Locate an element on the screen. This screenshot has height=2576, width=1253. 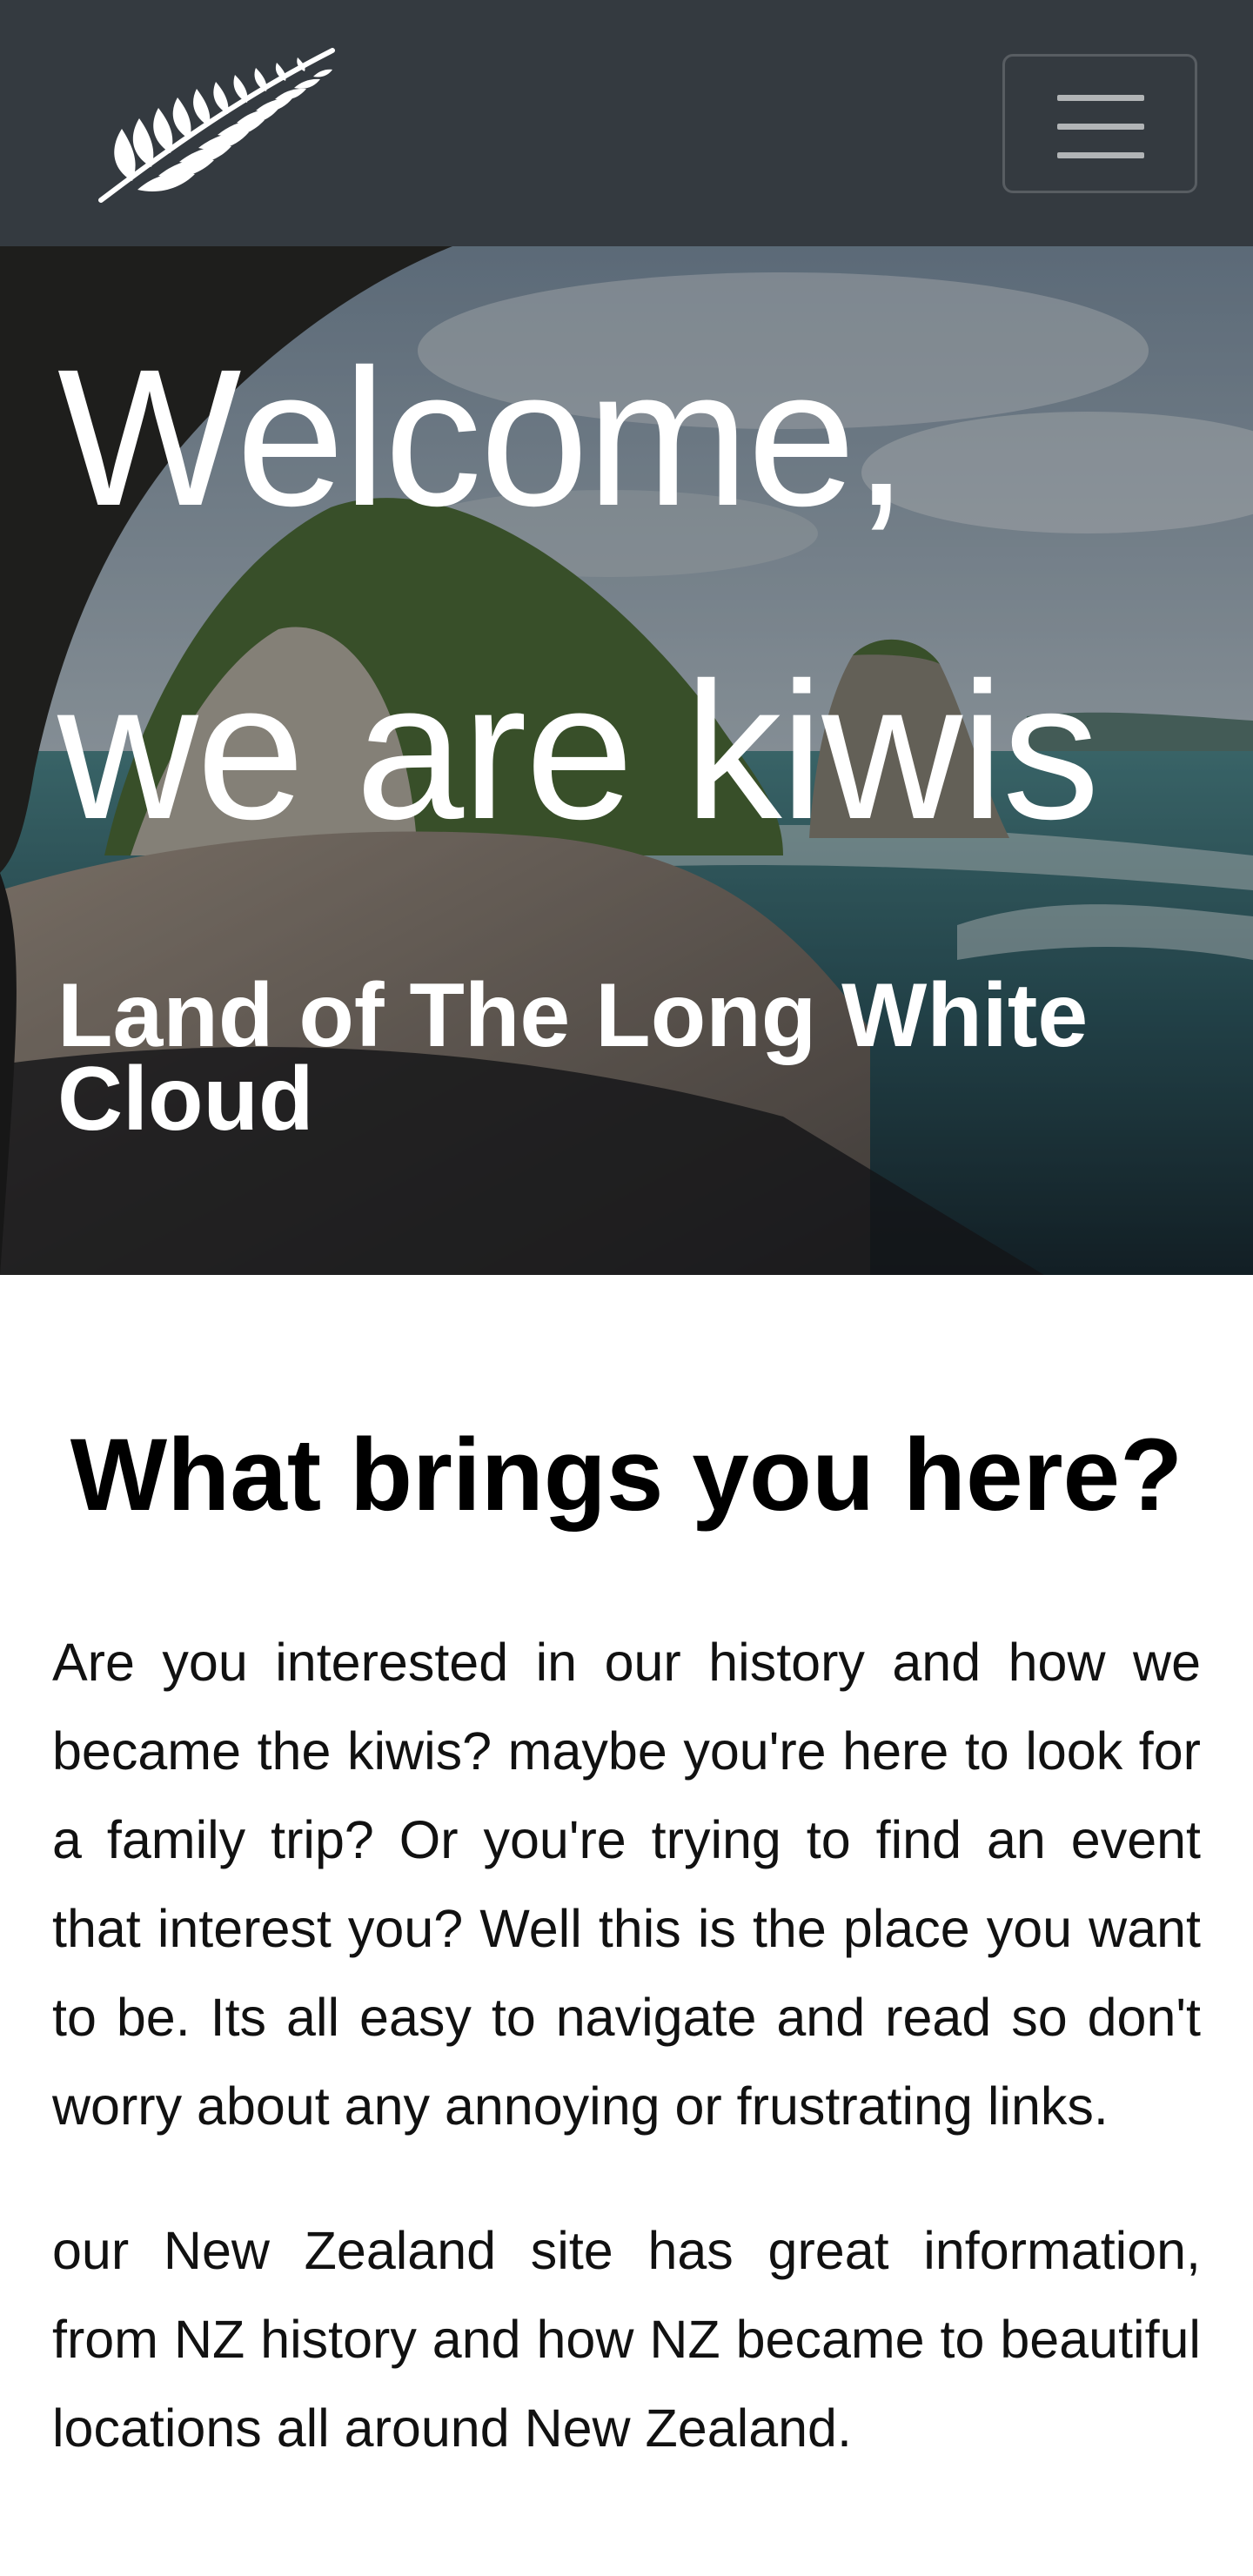
section-heading: What brings you here? is located at coordinates (626, 1475).